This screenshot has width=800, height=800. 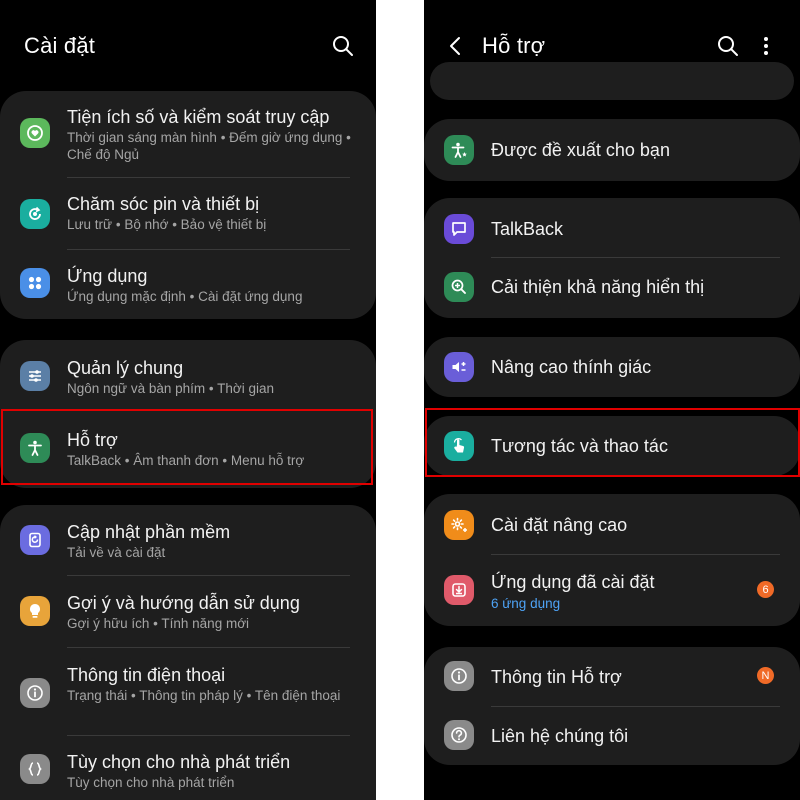 I want to click on settings-item-subtitle: Ngôn ngữ và bàn phím • Thời gian, so click(x=170, y=388).